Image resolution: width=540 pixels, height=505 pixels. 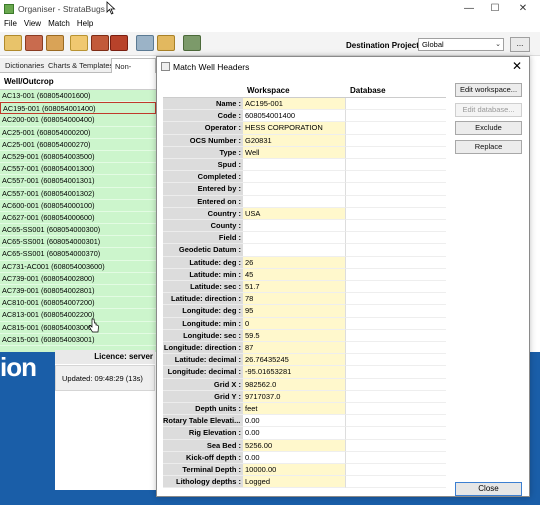 What do you see at coordinates (294, 287) in the screenshot?
I see `workspace-value: 51.7` at bounding box center [294, 287].